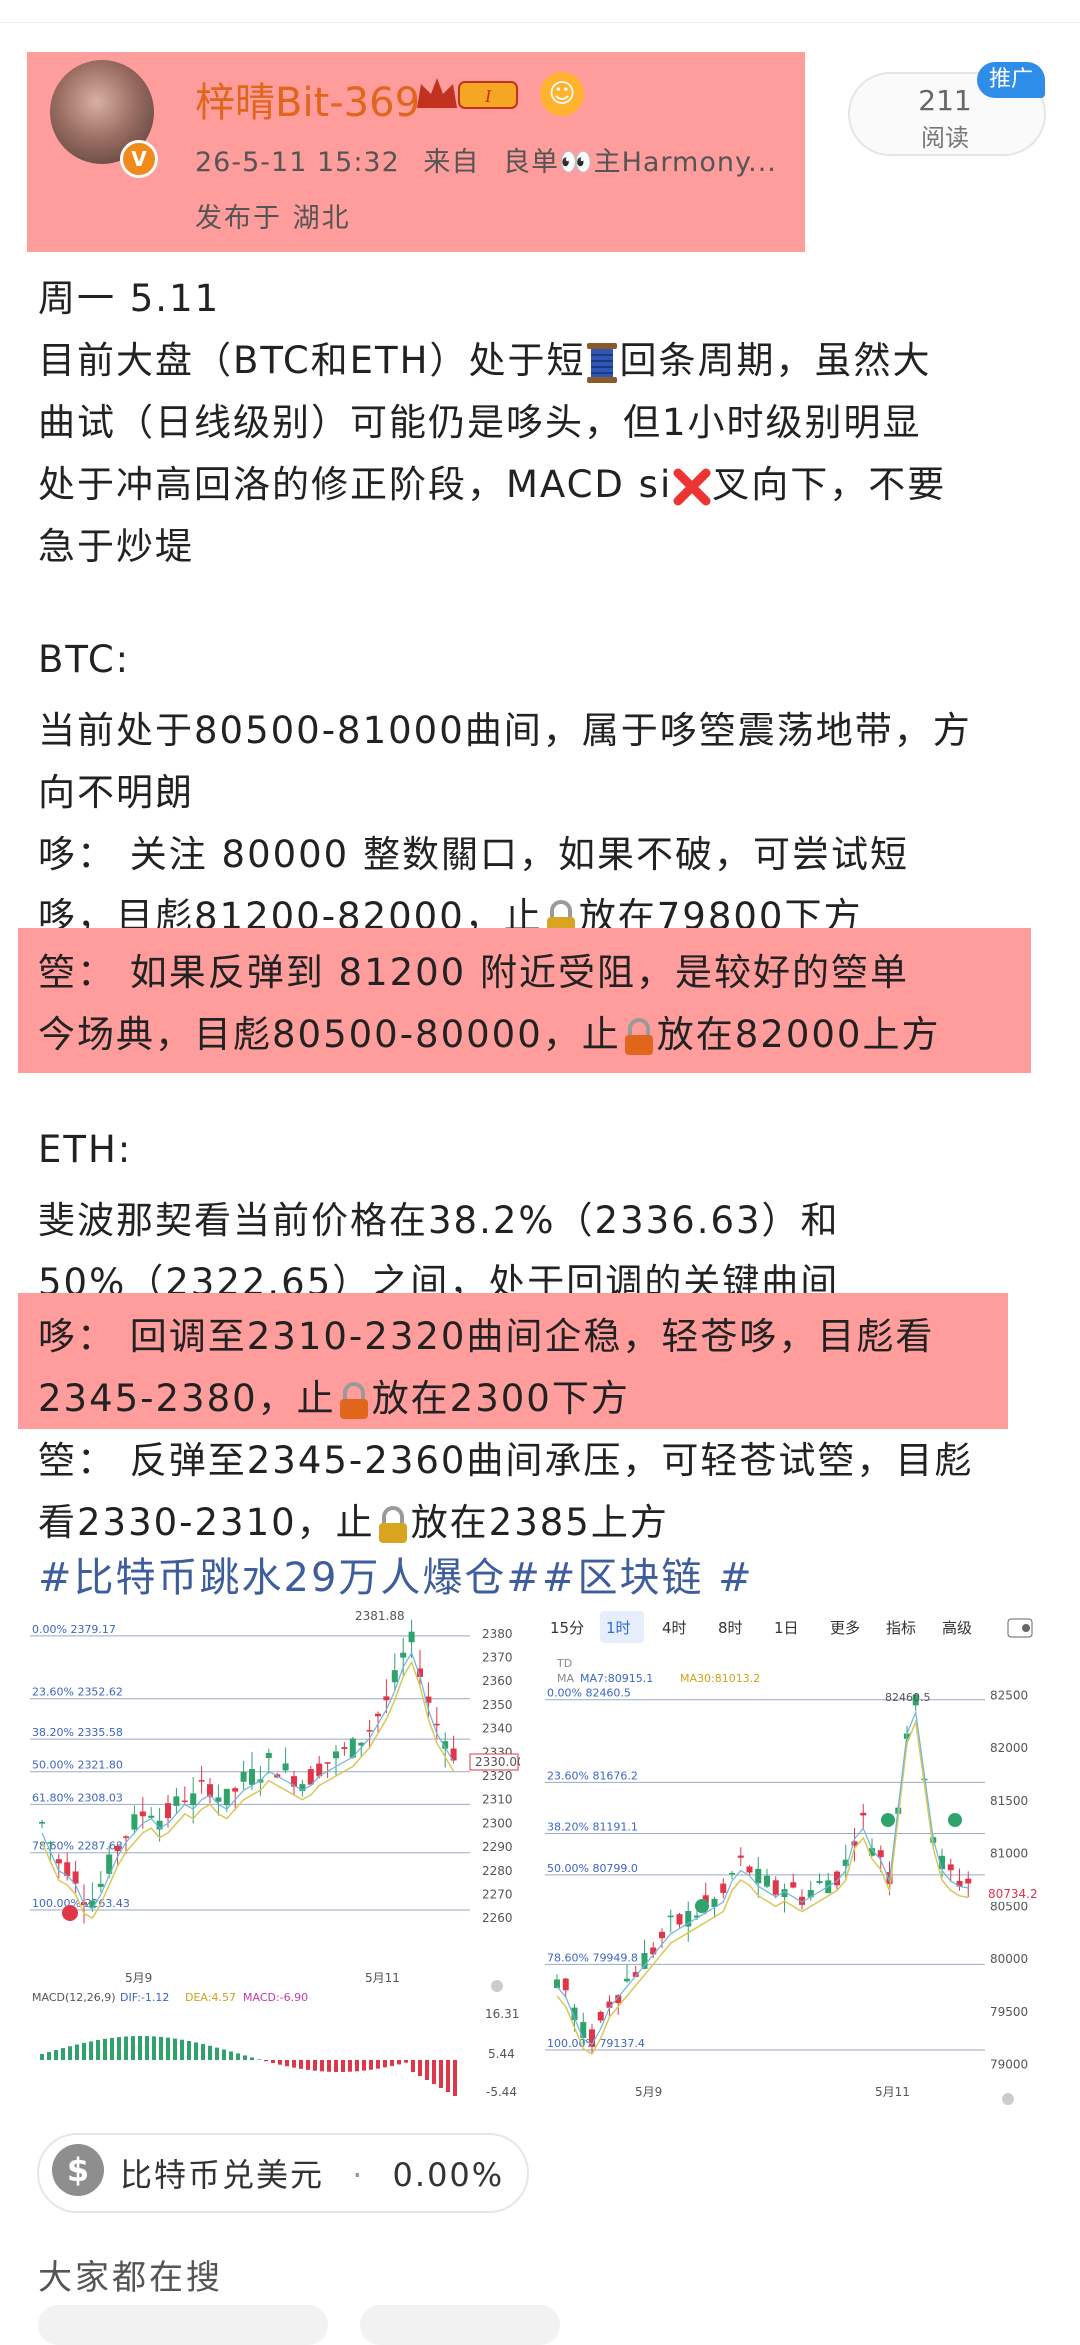  What do you see at coordinates (489, 1031) in the screenshot?
I see `body-line: 今场典，目彪80500-80000，止 放在82000上方` at bounding box center [489, 1031].